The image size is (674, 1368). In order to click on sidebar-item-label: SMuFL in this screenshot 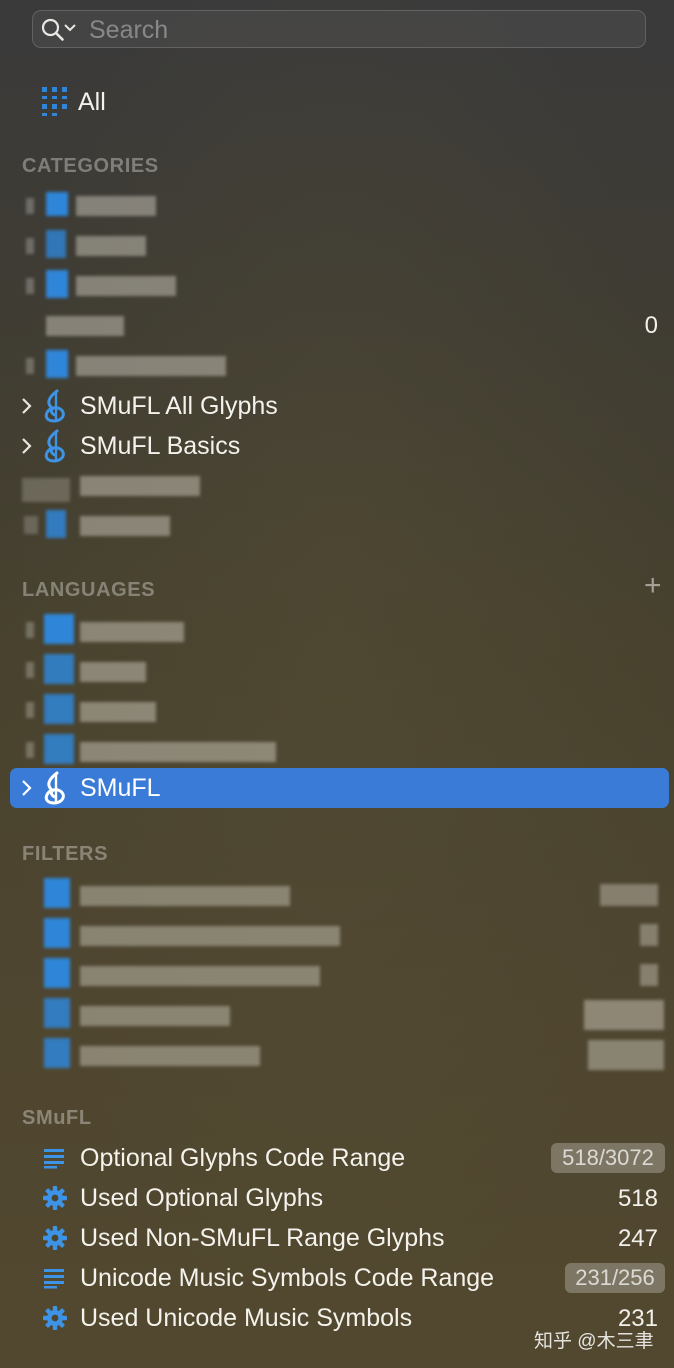, I will do `click(120, 787)`.